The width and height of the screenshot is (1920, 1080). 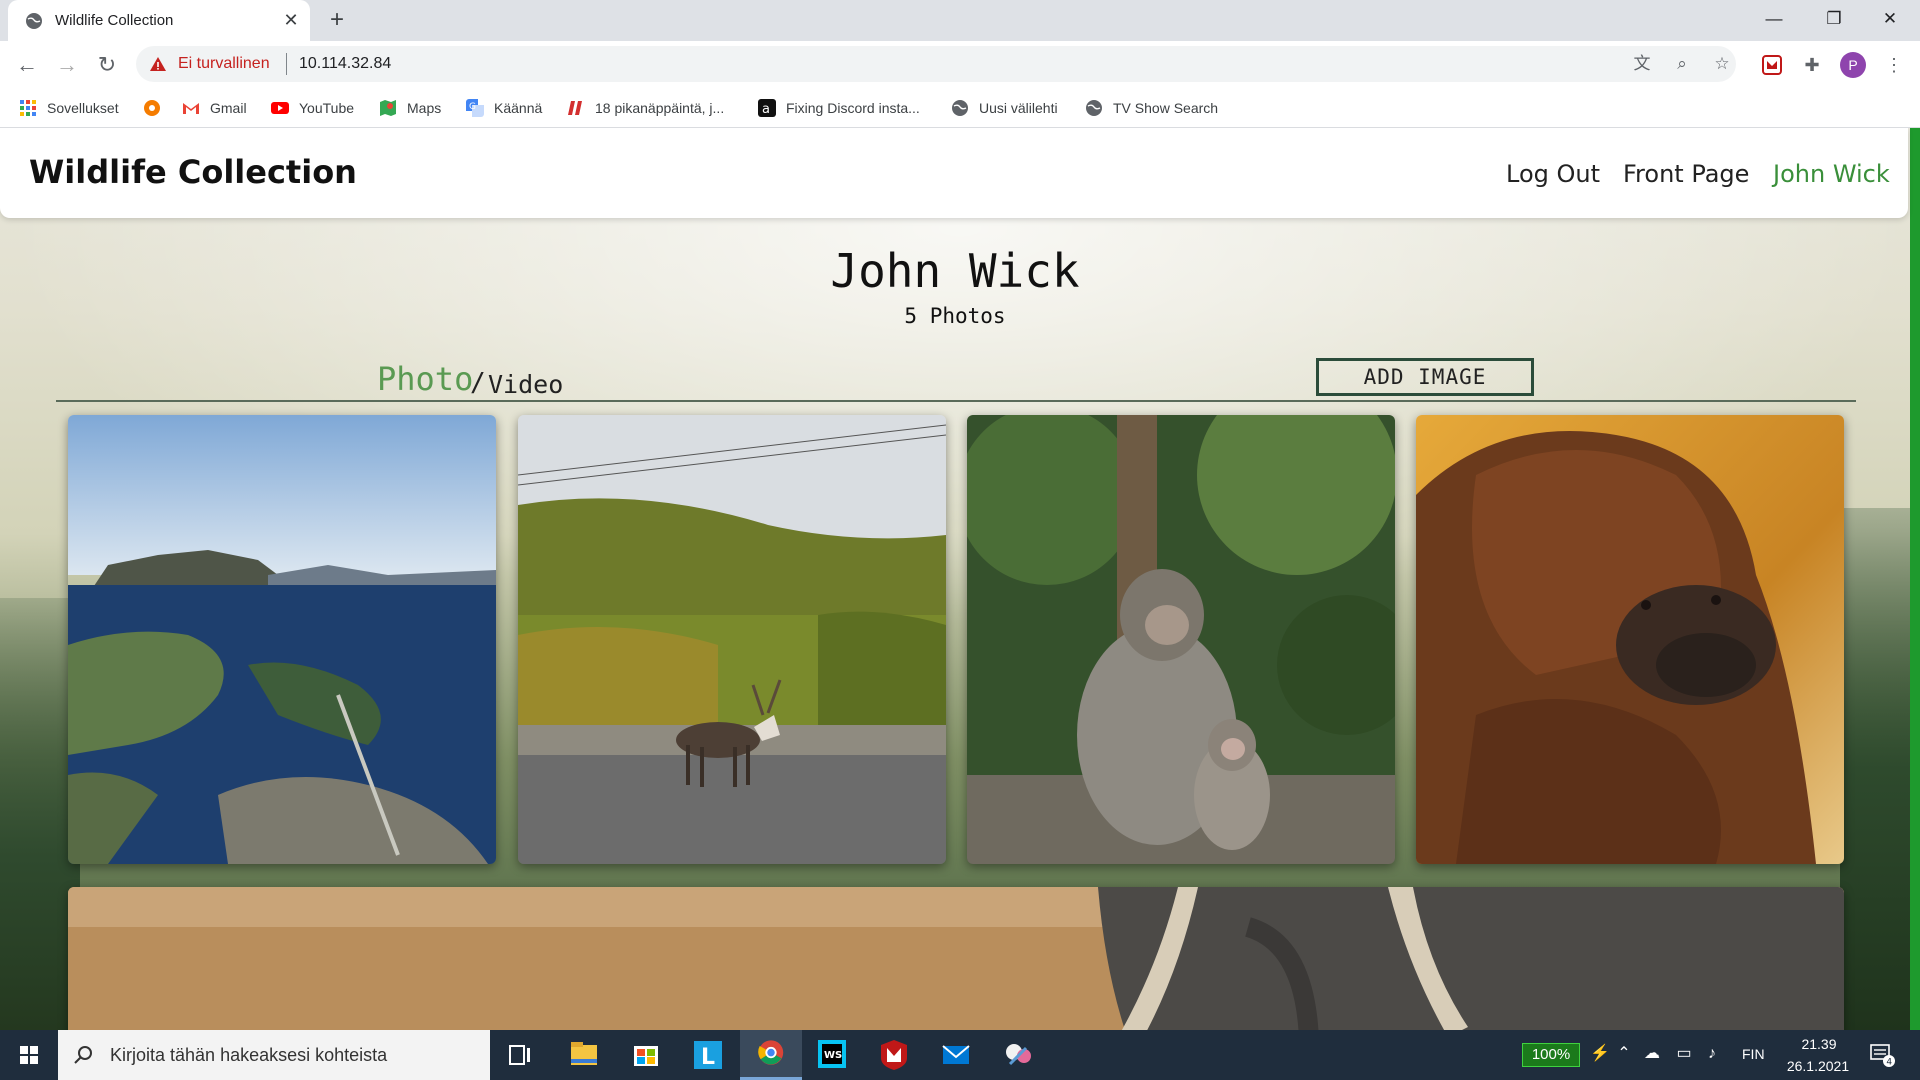 What do you see at coordinates (337, 21) in the screenshot?
I see `new-tab-button: +` at bounding box center [337, 21].